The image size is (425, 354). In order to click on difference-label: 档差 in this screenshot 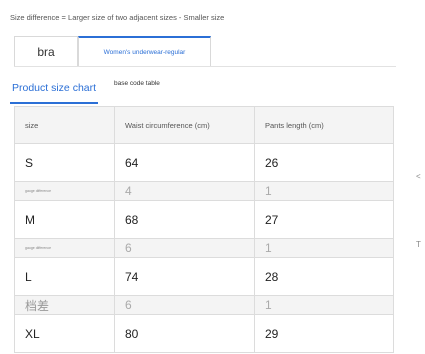, I will do `click(37, 305)`.